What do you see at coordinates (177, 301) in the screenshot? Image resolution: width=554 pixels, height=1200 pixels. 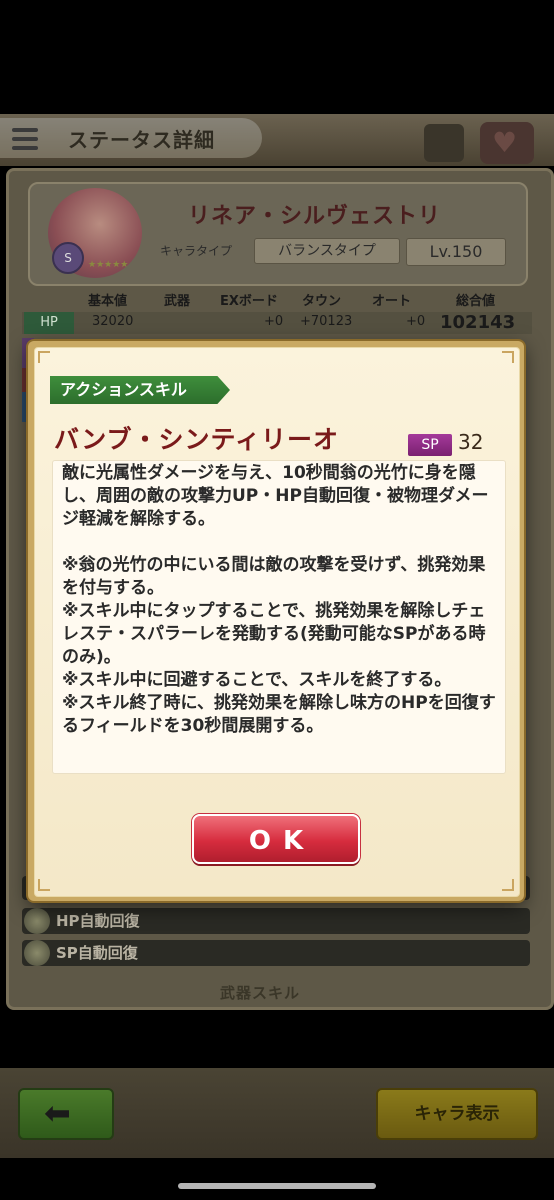 I see `stat-col-weapon: 武器` at bounding box center [177, 301].